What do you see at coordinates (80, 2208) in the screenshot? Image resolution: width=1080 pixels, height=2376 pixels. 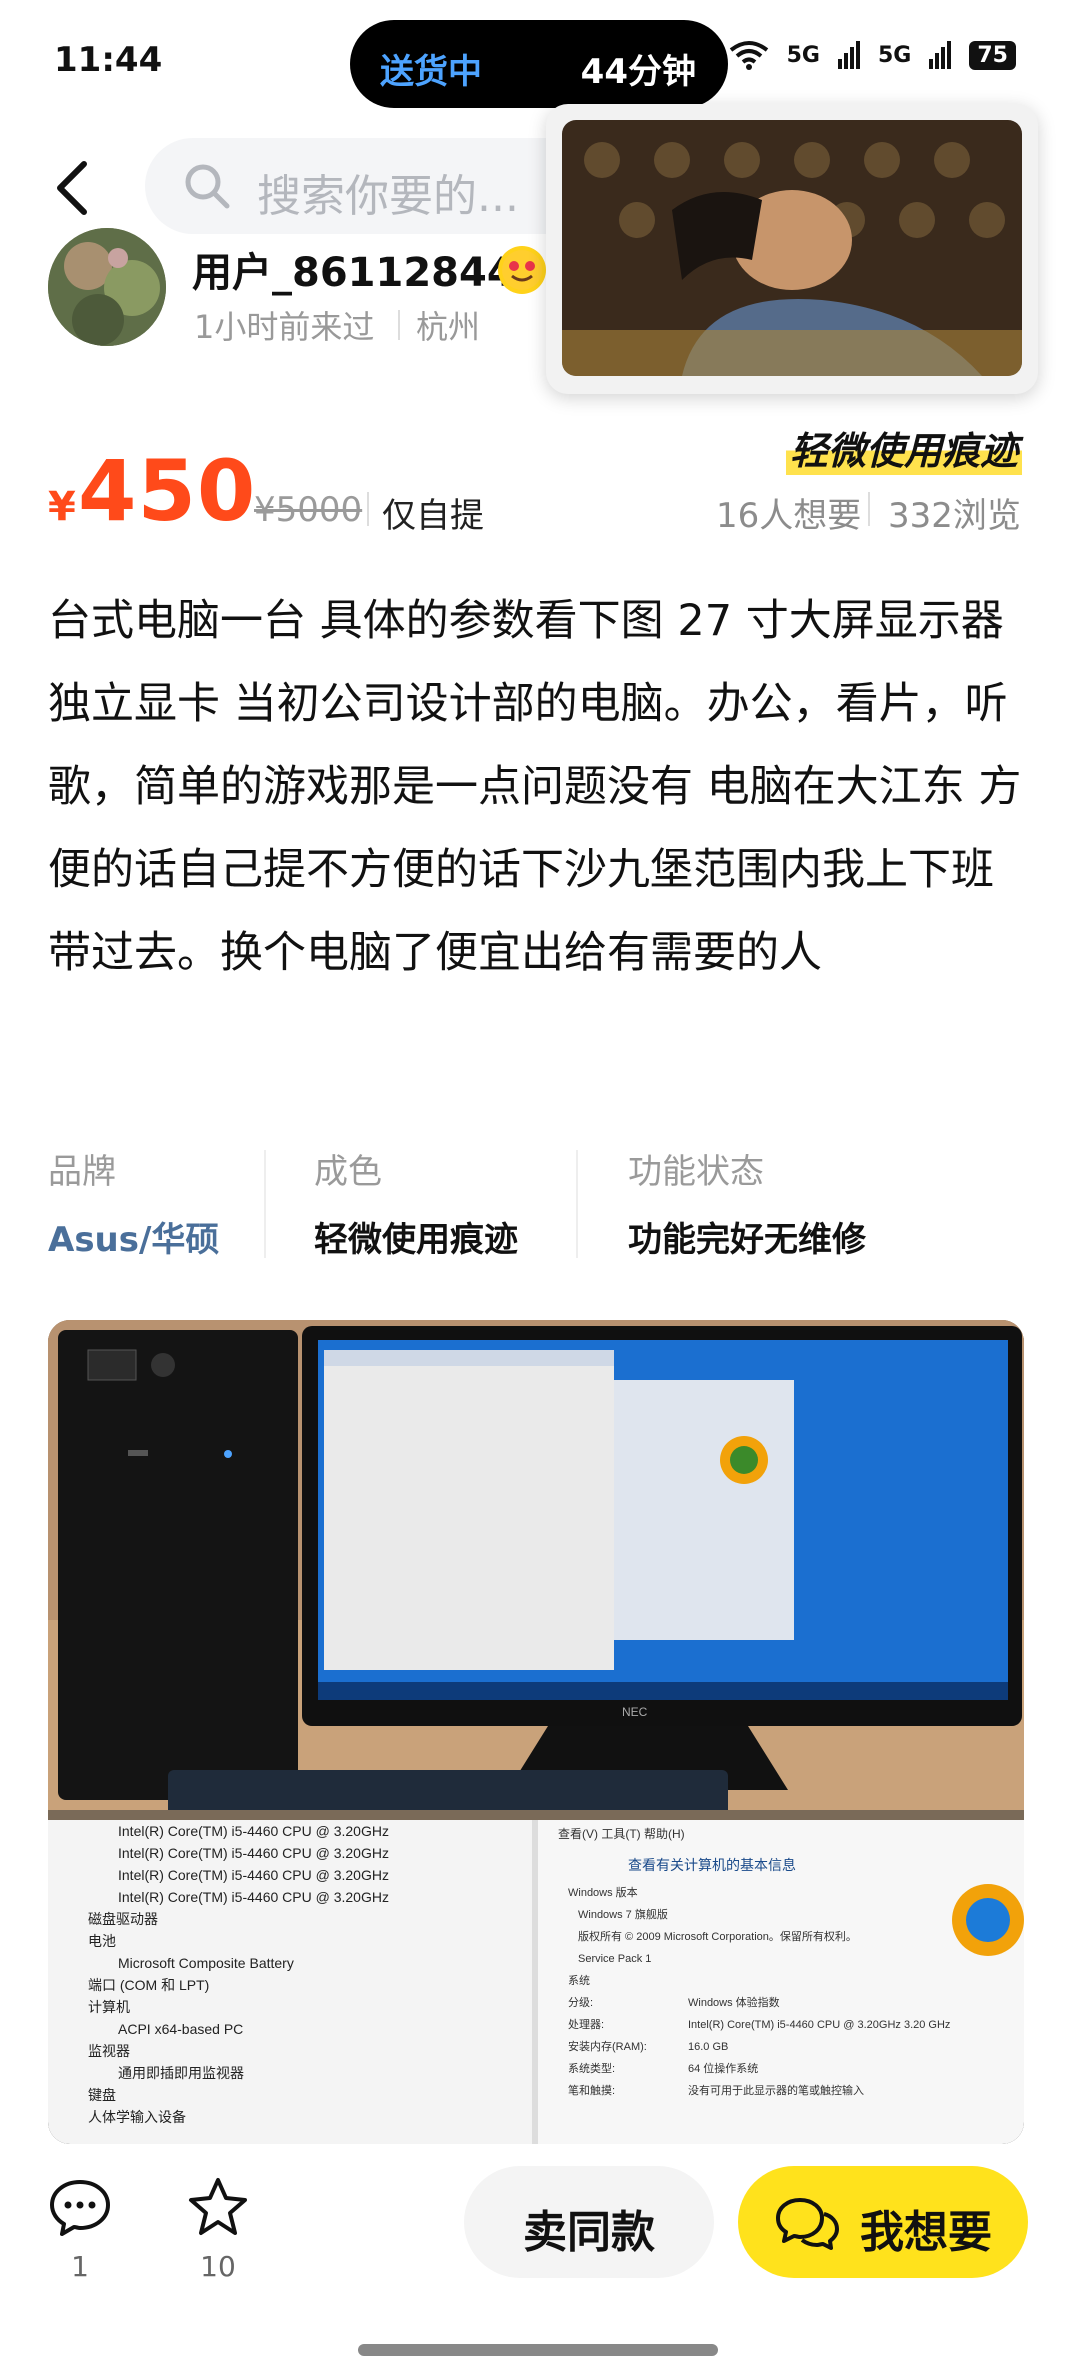 I see `comment-icon` at bounding box center [80, 2208].